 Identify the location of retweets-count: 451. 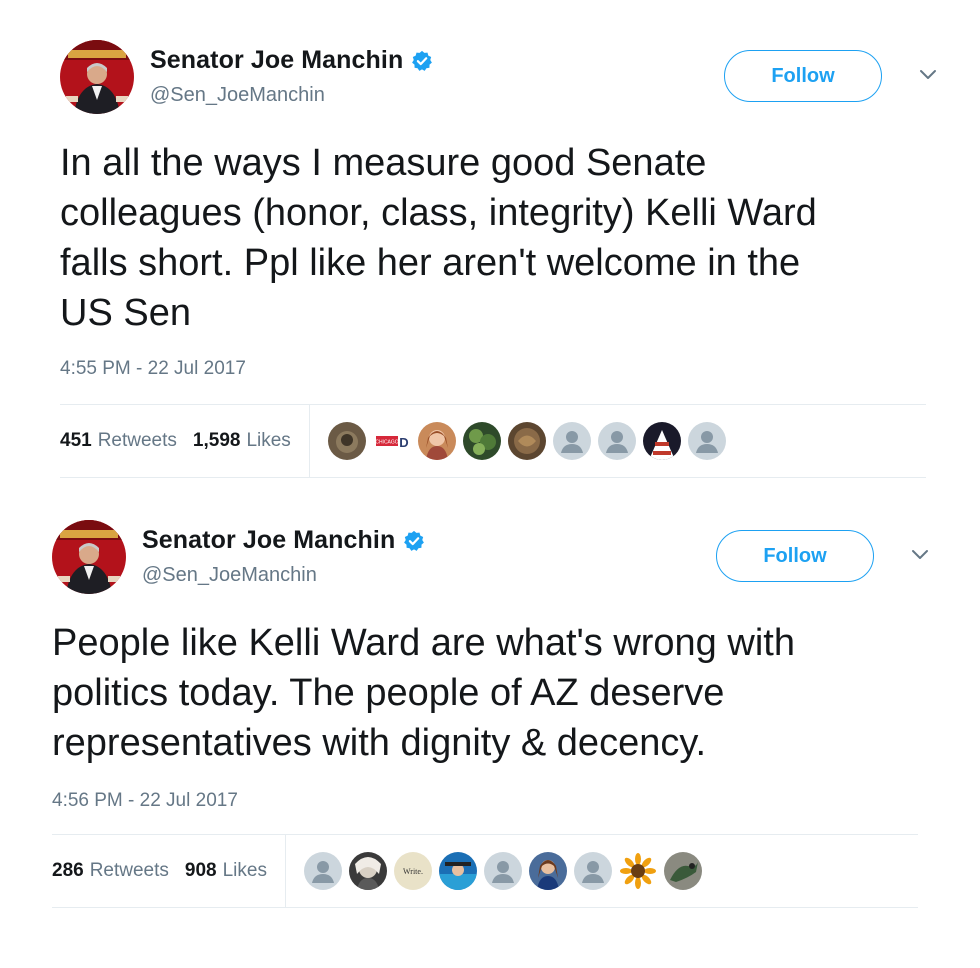
(76, 440).